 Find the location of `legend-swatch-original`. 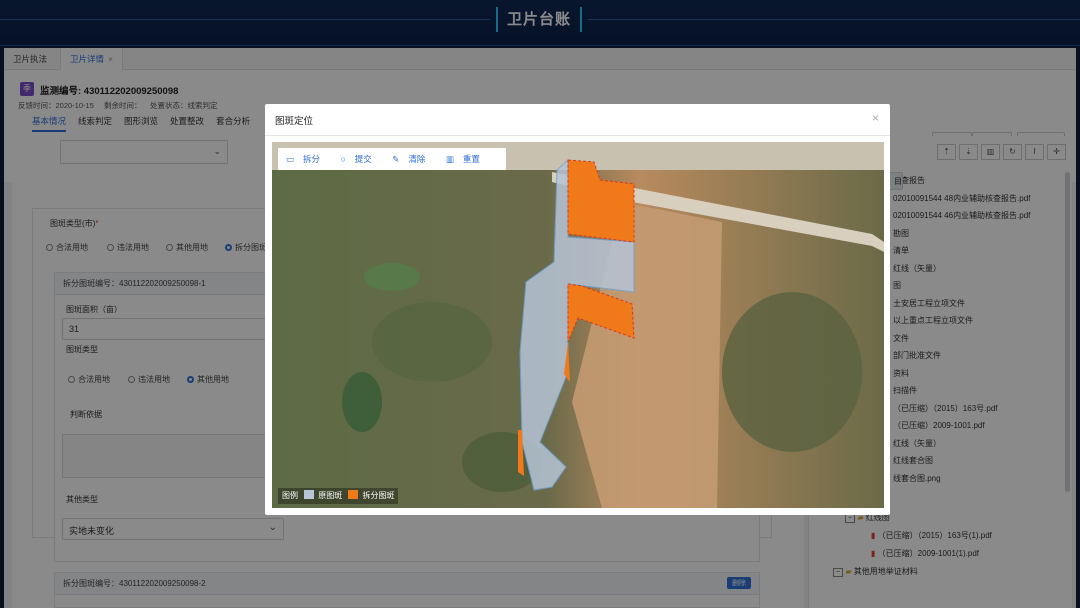

legend-swatch-original is located at coordinates (309, 494).